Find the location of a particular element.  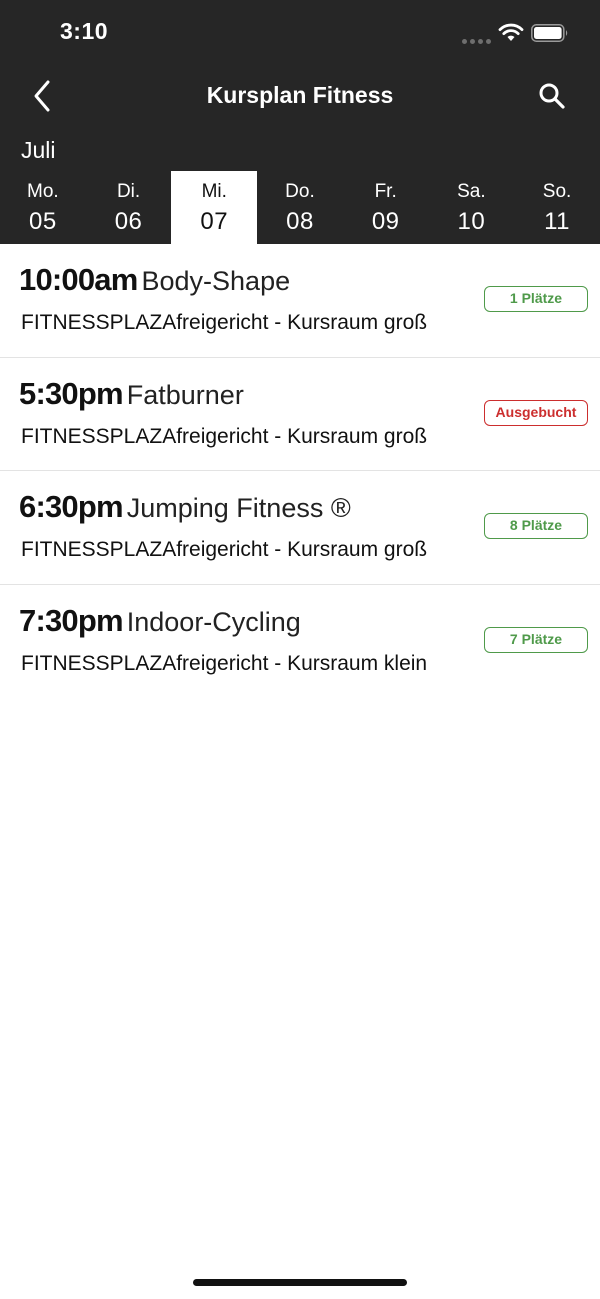

day-tab-weekday: Sa. is located at coordinates (471, 191).